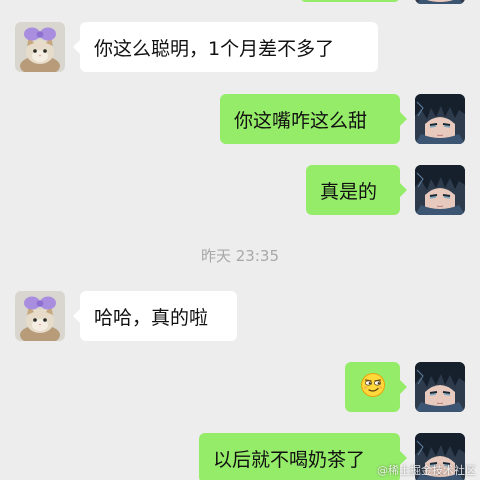 This screenshot has height=480, width=480. Describe the element at coordinates (350, 1) in the screenshot. I see `previous-message-bubble` at that location.